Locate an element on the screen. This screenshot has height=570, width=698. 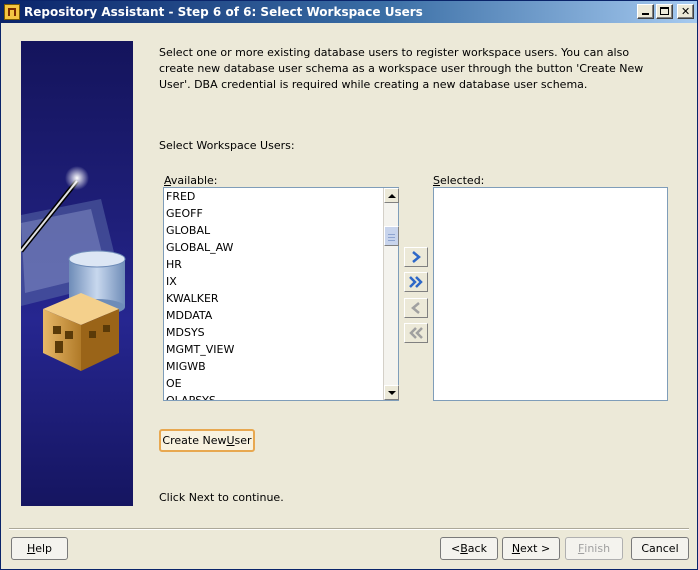
list-item: HR is located at coordinates (273, 264).